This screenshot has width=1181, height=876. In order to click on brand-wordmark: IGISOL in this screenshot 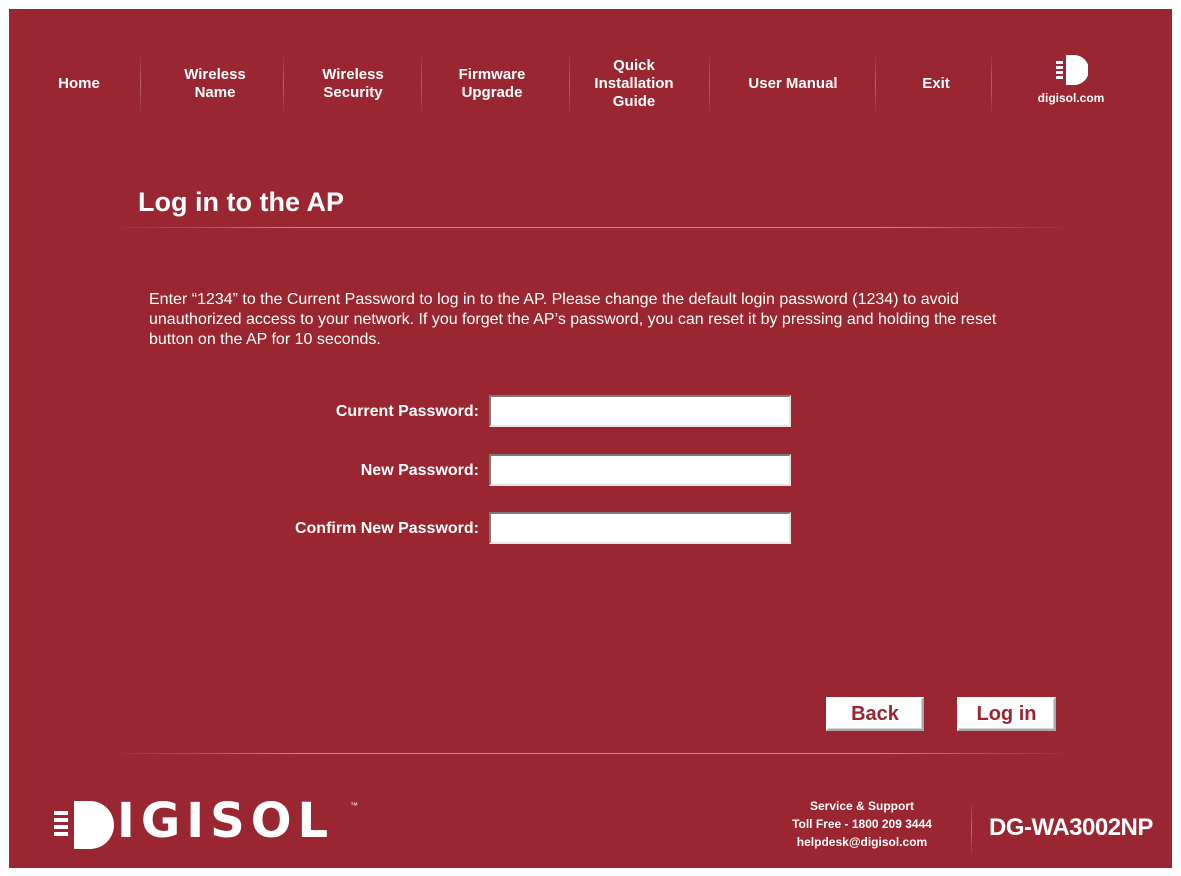, I will do `click(226, 821)`.